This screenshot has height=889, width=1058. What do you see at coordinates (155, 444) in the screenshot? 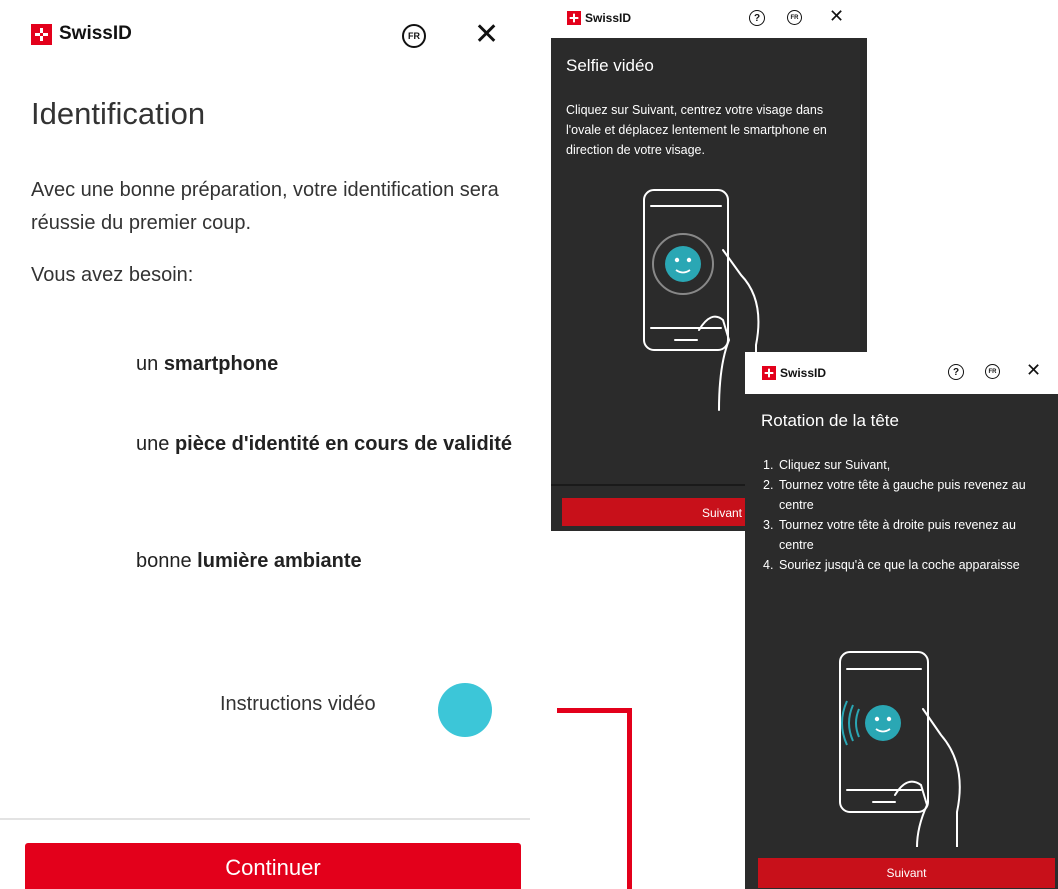
I see `requirement-prefix: une` at bounding box center [155, 444].